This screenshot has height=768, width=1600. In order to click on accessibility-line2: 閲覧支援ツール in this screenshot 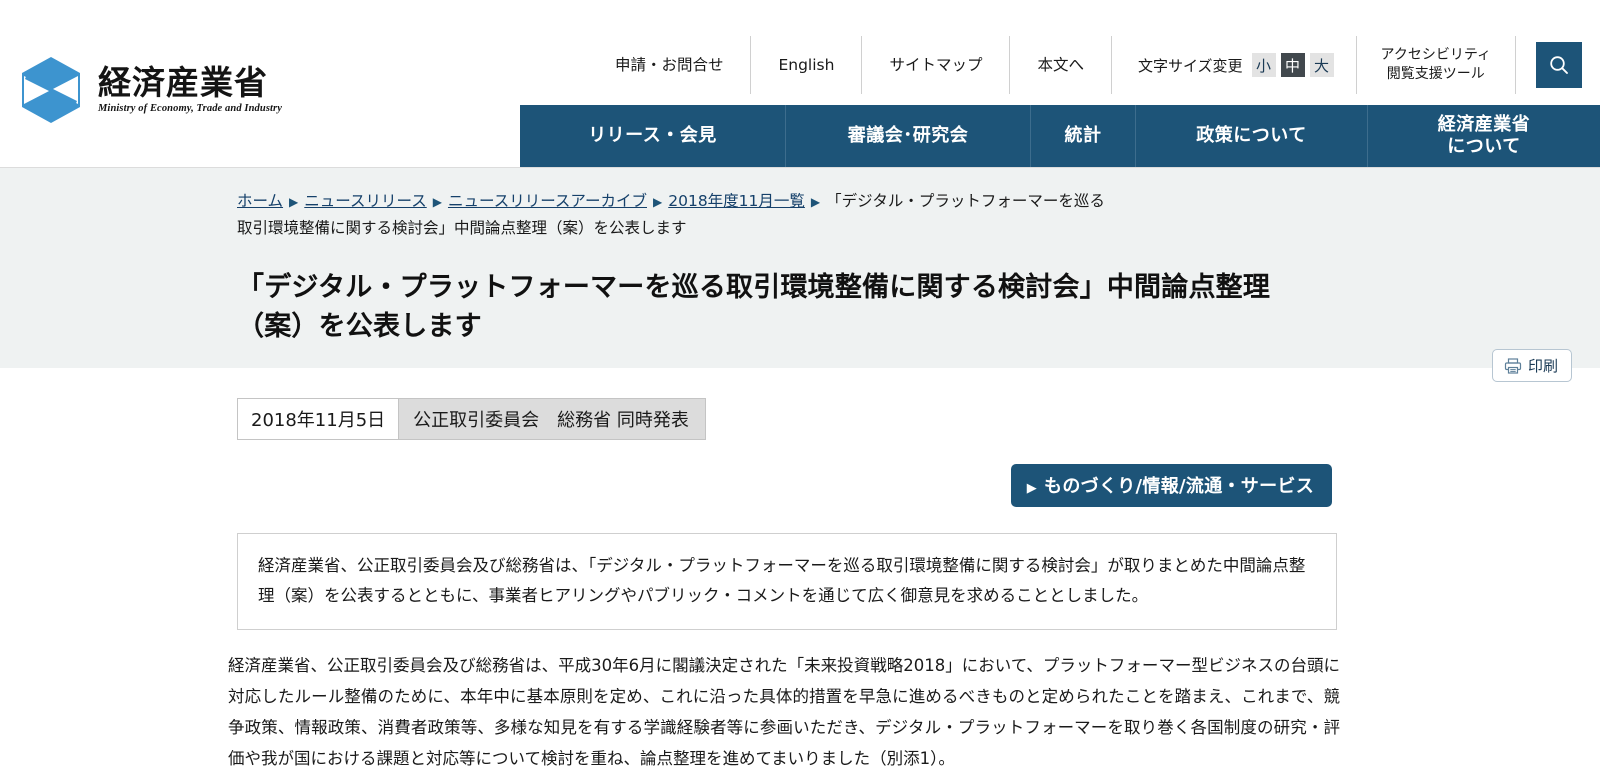, I will do `click(1435, 74)`.